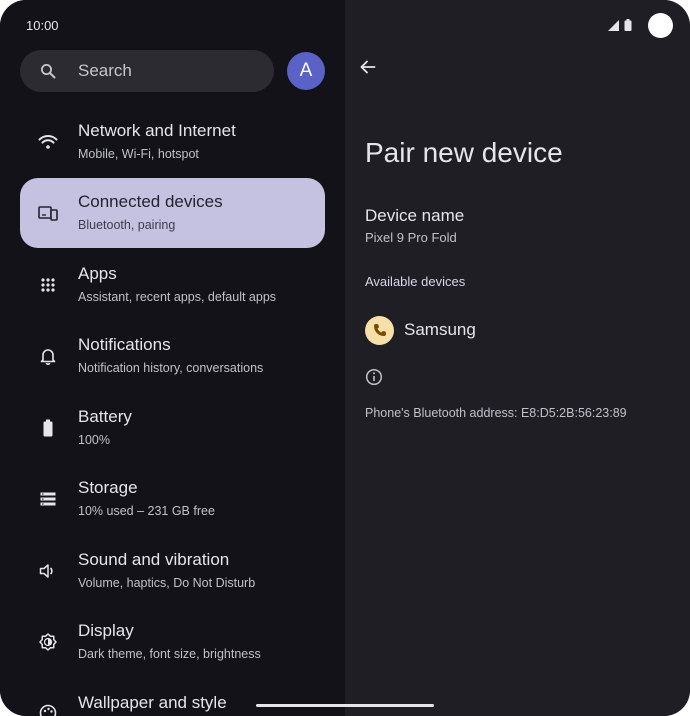  Describe the element at coordinates (628, 25) in the screenshot. I see `battery-status-icon` at that location.